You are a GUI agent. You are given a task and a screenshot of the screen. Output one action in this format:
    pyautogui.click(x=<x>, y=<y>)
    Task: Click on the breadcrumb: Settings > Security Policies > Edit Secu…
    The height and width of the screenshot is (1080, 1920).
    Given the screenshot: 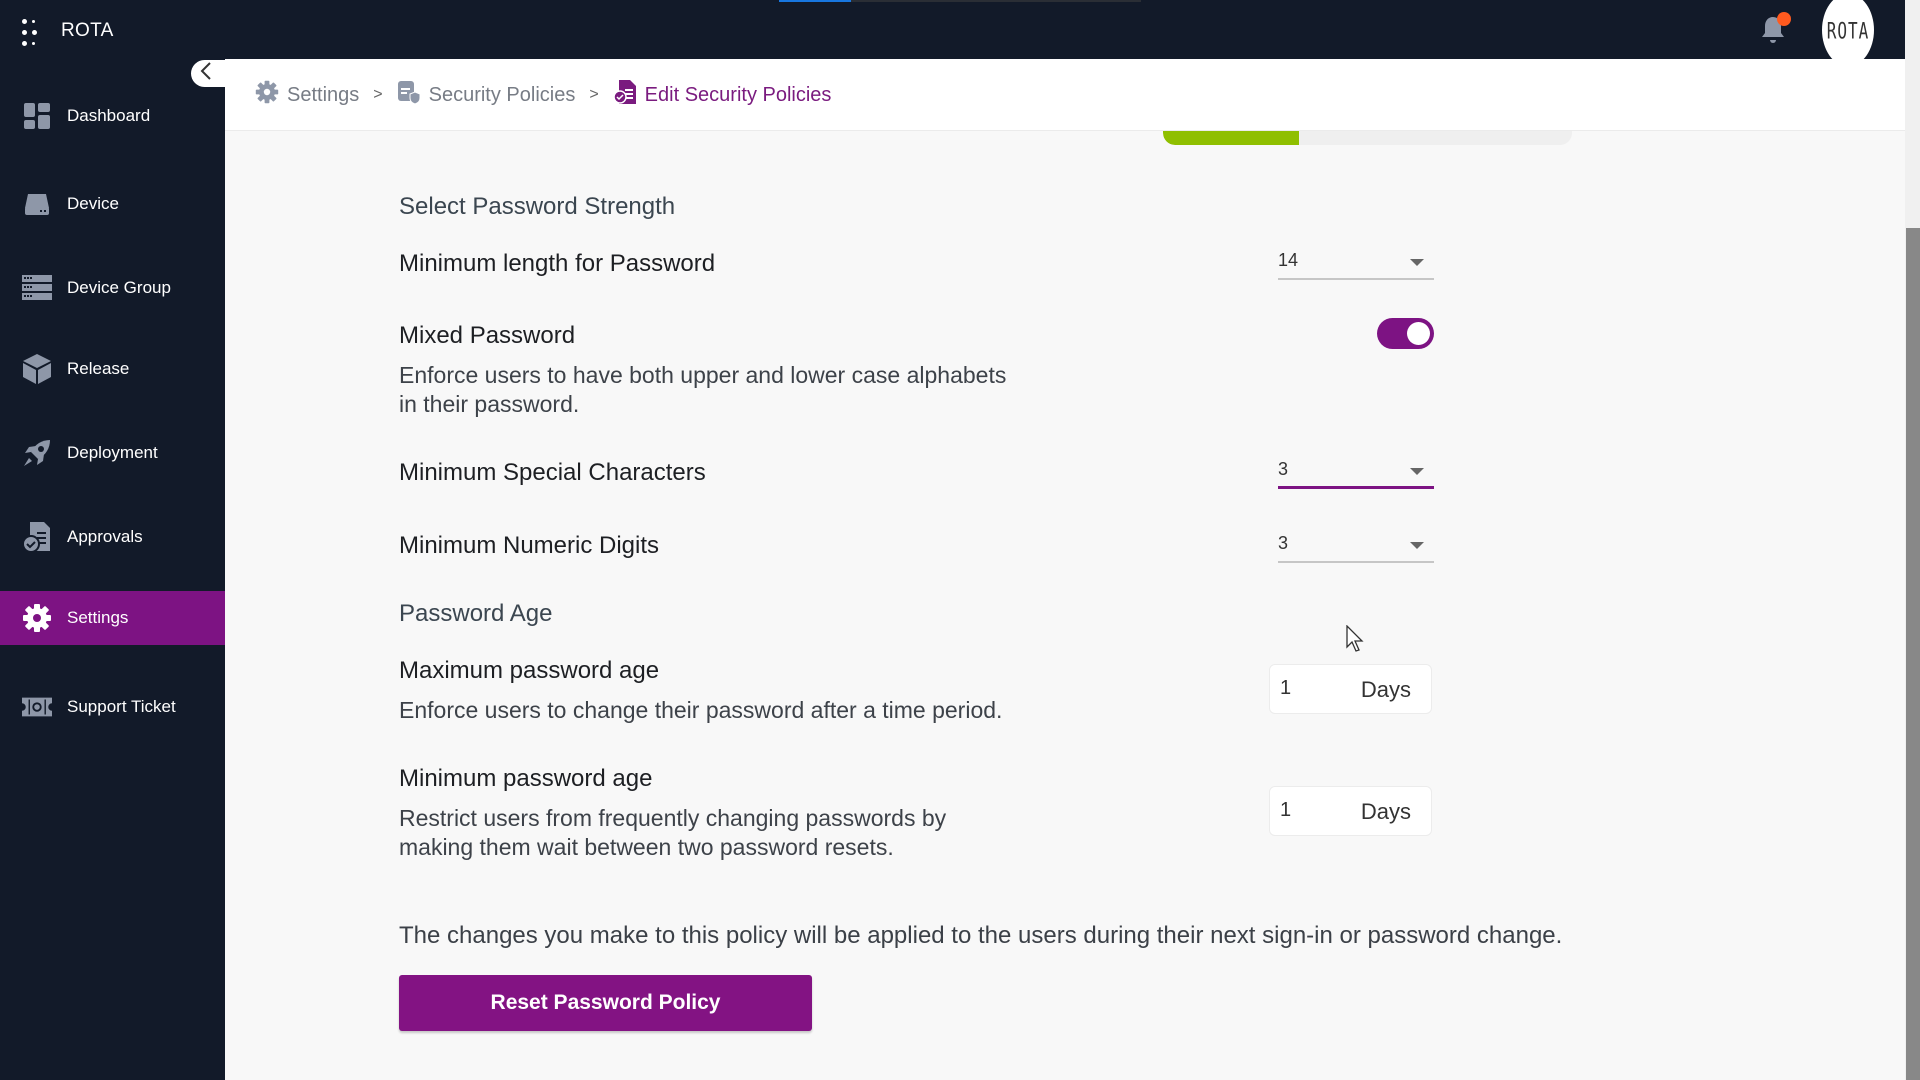 What is the action you would take?
    pyautogui.click(x=543, y=95)
    